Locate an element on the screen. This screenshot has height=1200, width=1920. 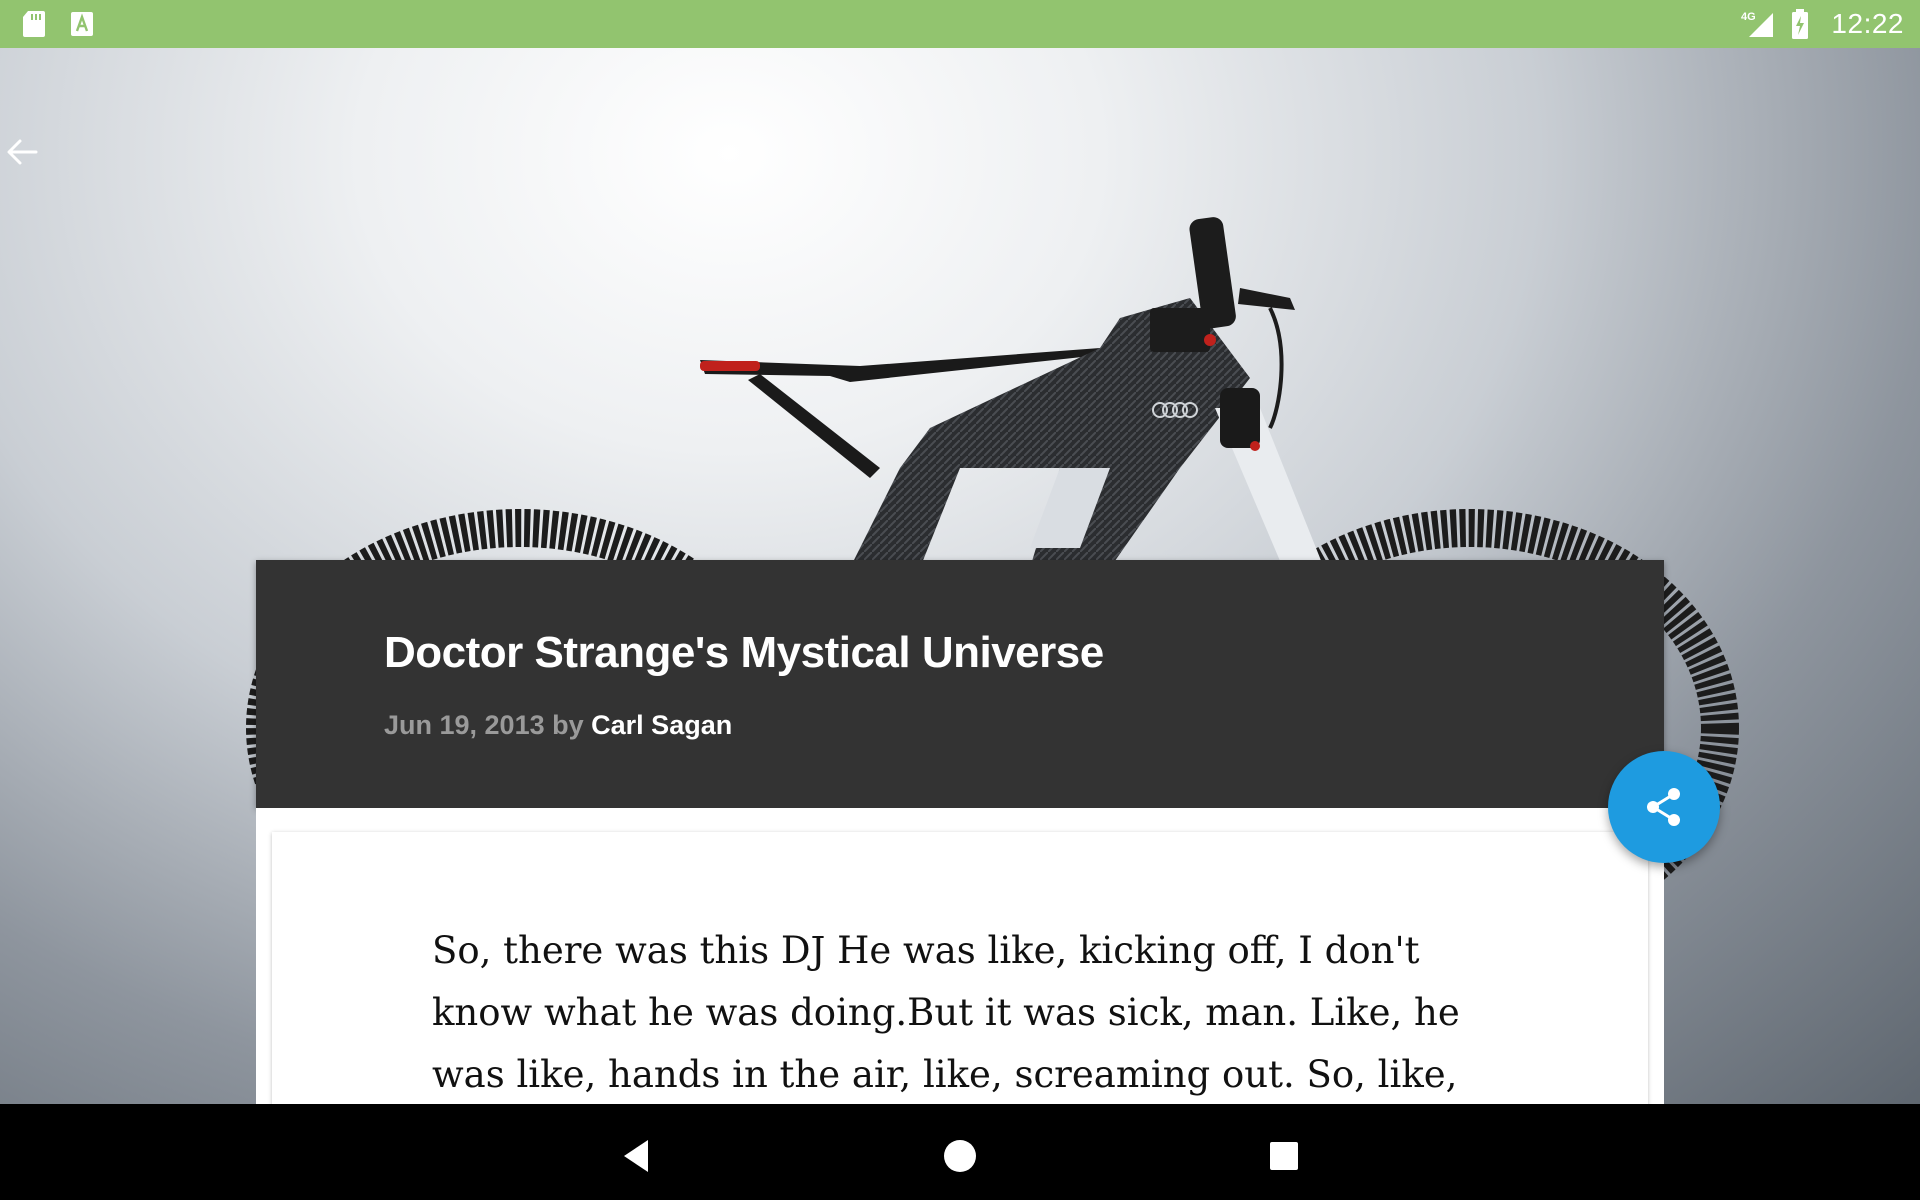
recents-square-icon is located at coordinates (1284, 1156).